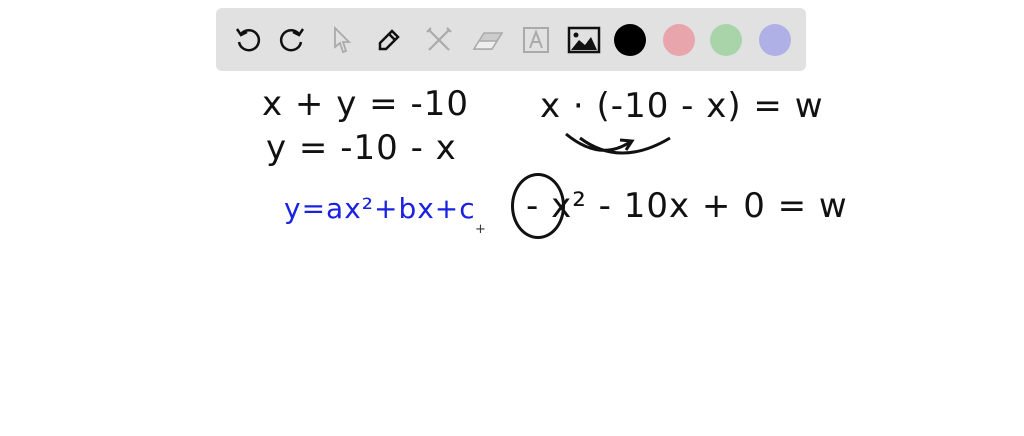  I want to click on color-black, so click(630, 40).